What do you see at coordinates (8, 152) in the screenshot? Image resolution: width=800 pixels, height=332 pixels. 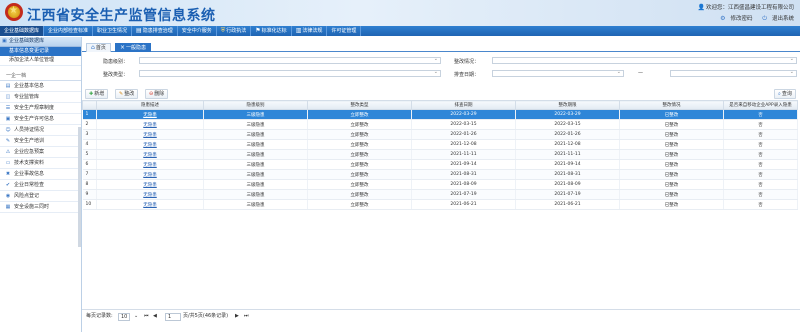 I see `alert-icon: ⚠` at bounding box center [8, 152].